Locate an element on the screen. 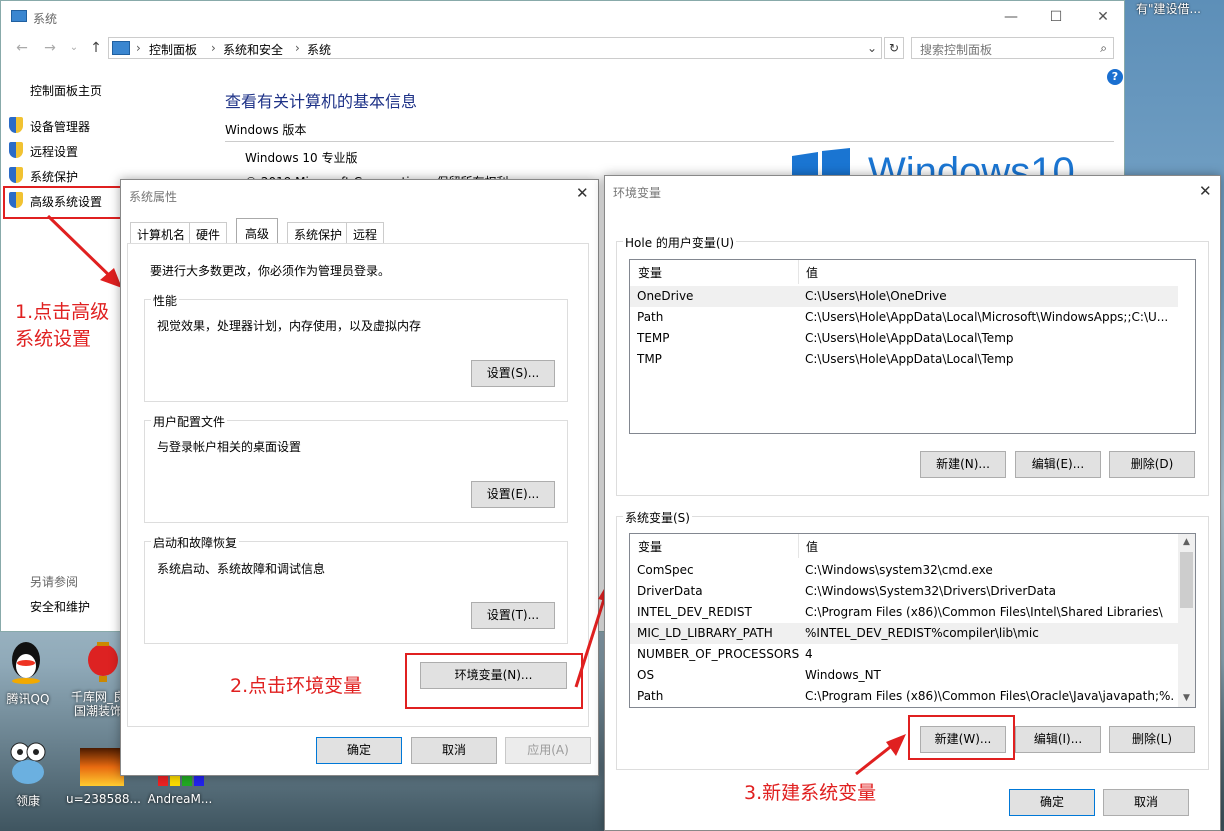  control-panel-titlebar: 系统 — ☐ ✕ is located at coordinates (562, 17).